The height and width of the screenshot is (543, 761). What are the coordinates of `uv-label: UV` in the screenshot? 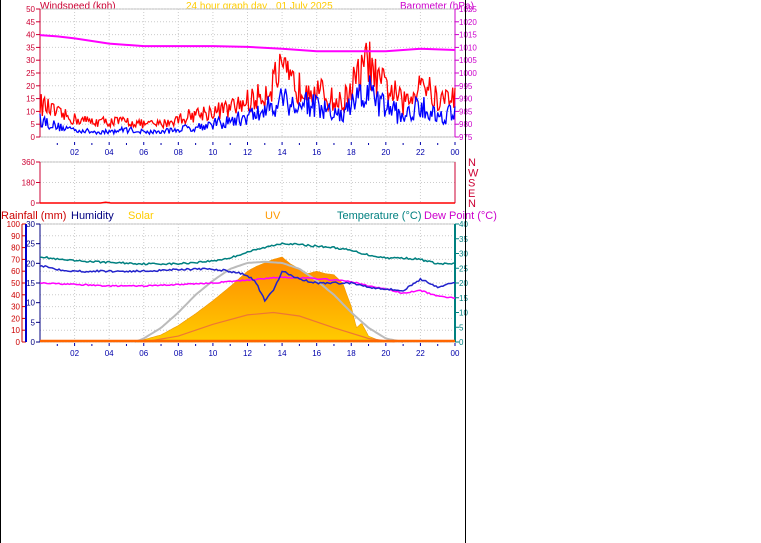 It's located at (273, 216).